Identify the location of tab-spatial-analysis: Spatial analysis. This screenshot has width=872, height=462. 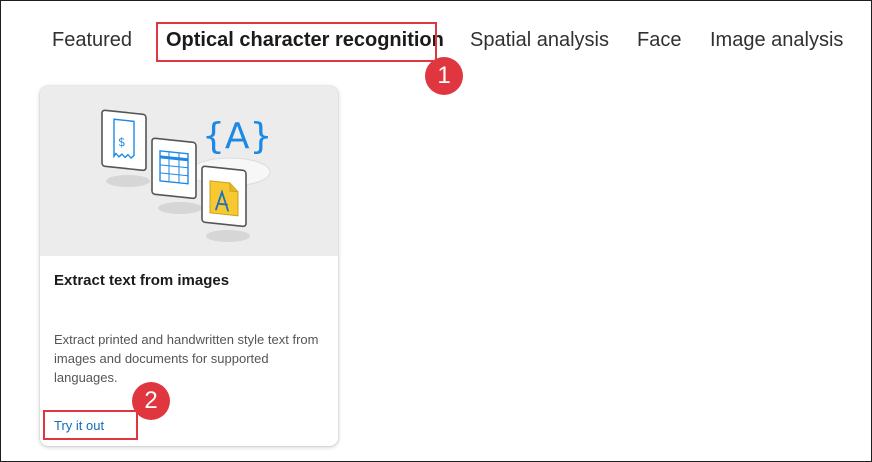
(539, 40).